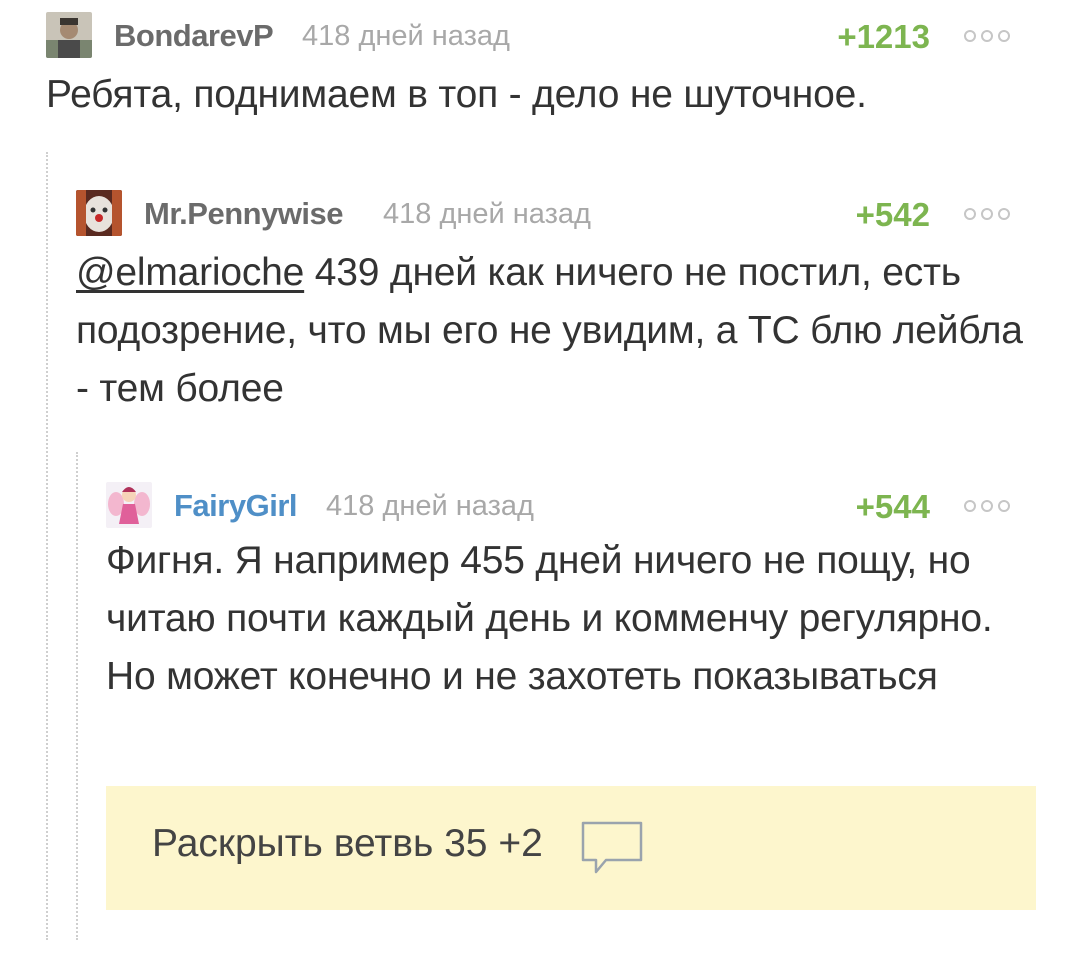  Describe the element at coordinates (190, 272) in the screenshot. I see `user-mention-link: @elmarioche` at that location.